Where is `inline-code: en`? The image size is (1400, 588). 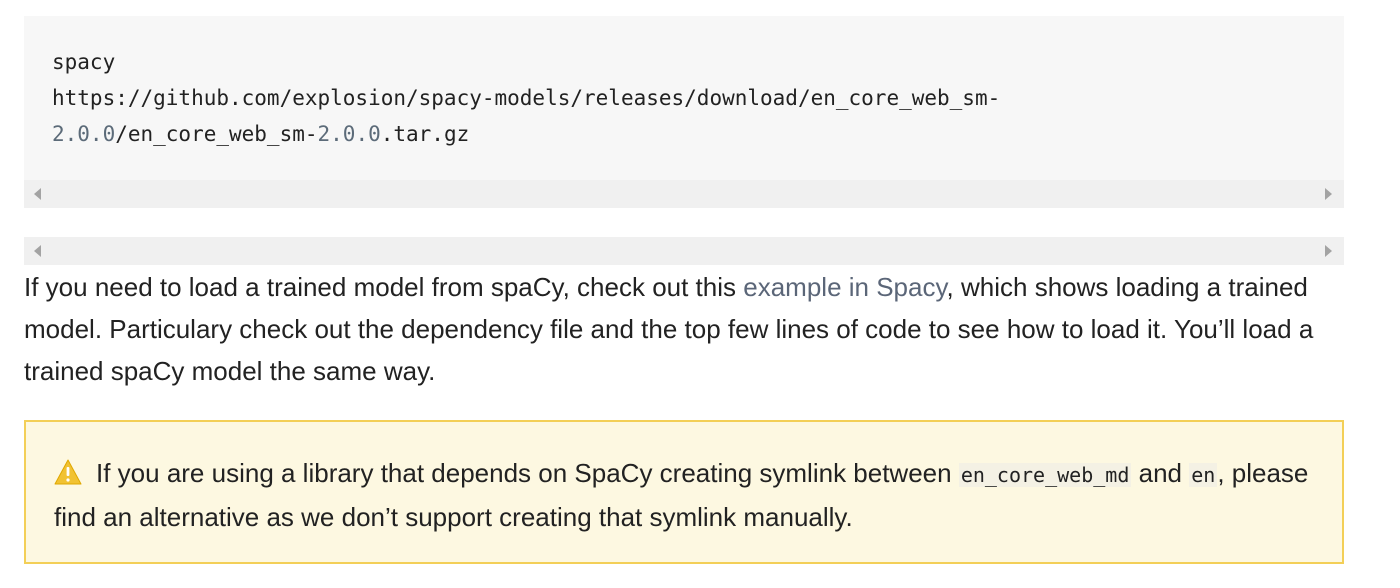
inline-code: en is located at coordinates (1203, 475).